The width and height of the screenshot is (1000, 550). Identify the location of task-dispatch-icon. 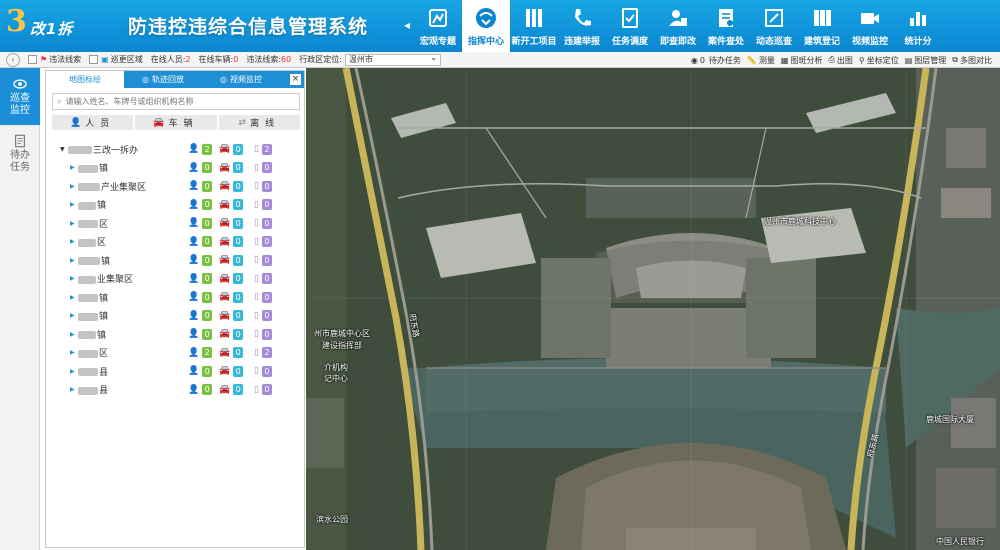
(630, 18).